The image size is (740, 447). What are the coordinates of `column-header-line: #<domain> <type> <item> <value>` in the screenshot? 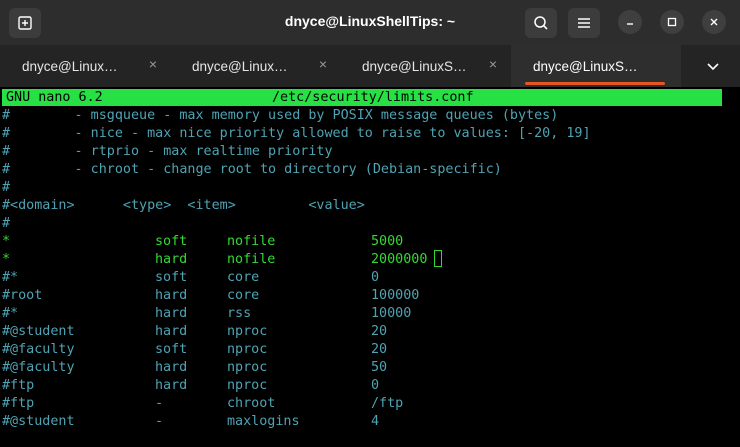 It's located at (183, 205).